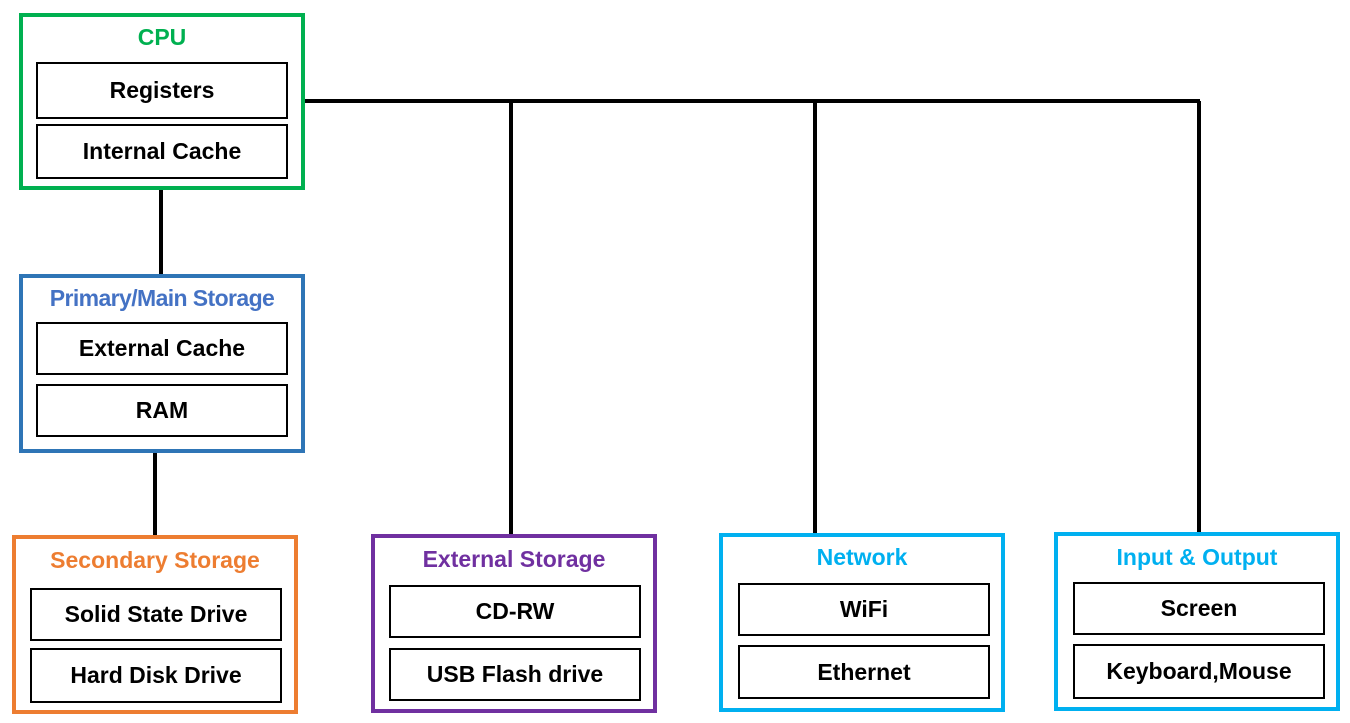  Describe the element at coordinates (514, 559) in the screenshot. I see `external-storage-title: External Storage` at that location.